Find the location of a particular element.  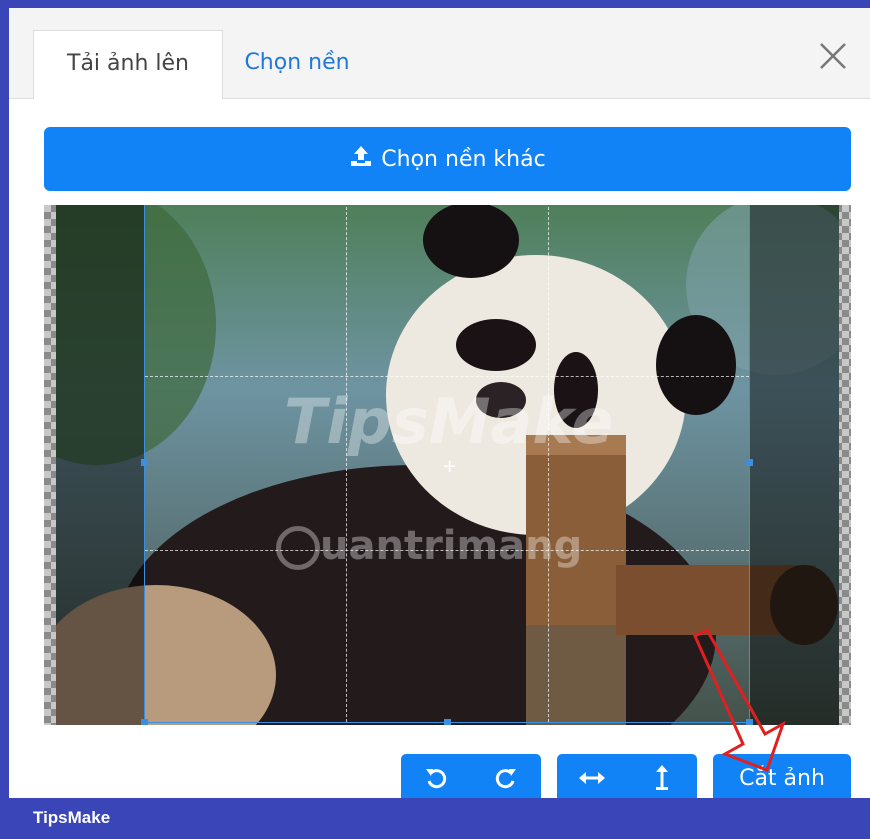

flip-vertical-icon is located at coordinates (662, 778).